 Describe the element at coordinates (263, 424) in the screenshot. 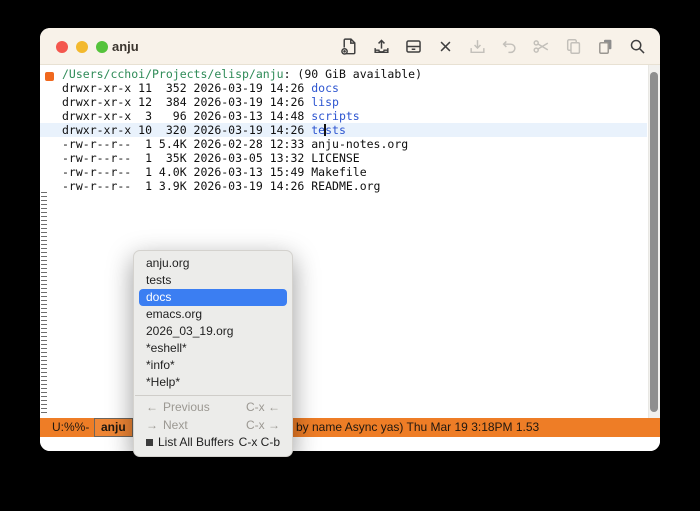

I see `menu-shortcut: C-x →` at that location.